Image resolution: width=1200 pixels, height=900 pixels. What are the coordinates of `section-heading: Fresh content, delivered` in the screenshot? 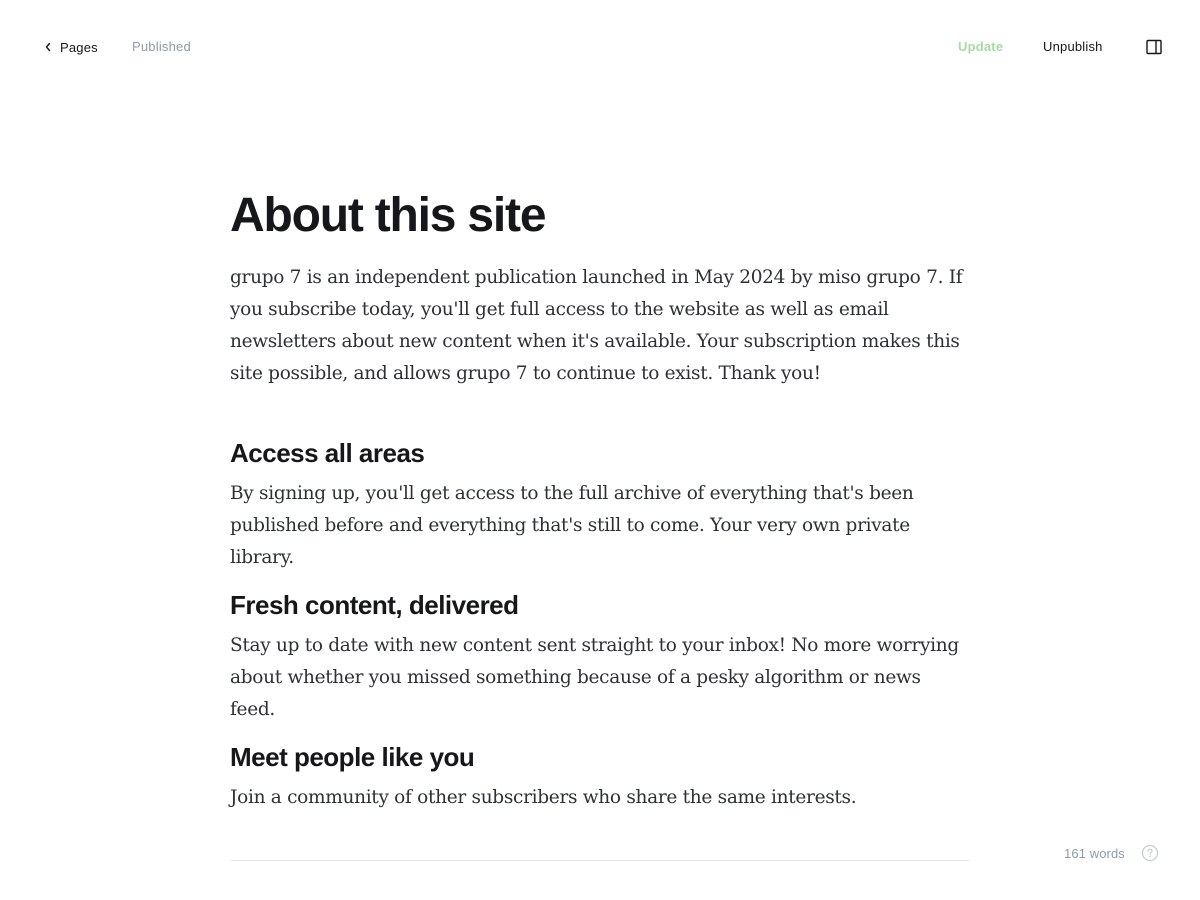 It's located at (600, 605).